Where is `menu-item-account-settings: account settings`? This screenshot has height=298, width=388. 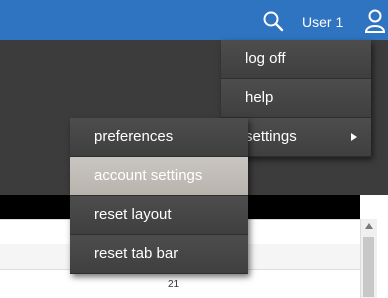
menu-item-account-settings: account settings is located at coordinates (159, 176).